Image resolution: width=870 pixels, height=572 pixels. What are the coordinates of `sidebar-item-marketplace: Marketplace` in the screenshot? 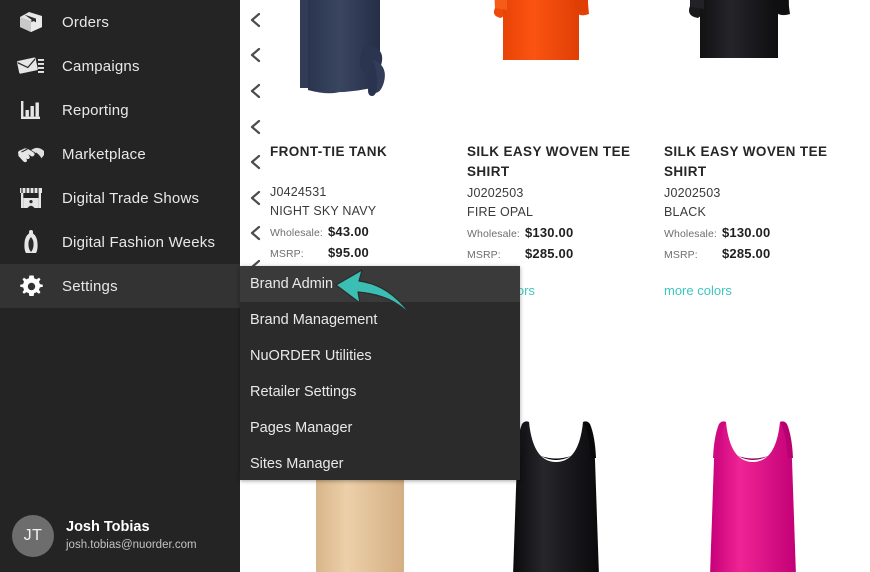 It's located at (120, 154).